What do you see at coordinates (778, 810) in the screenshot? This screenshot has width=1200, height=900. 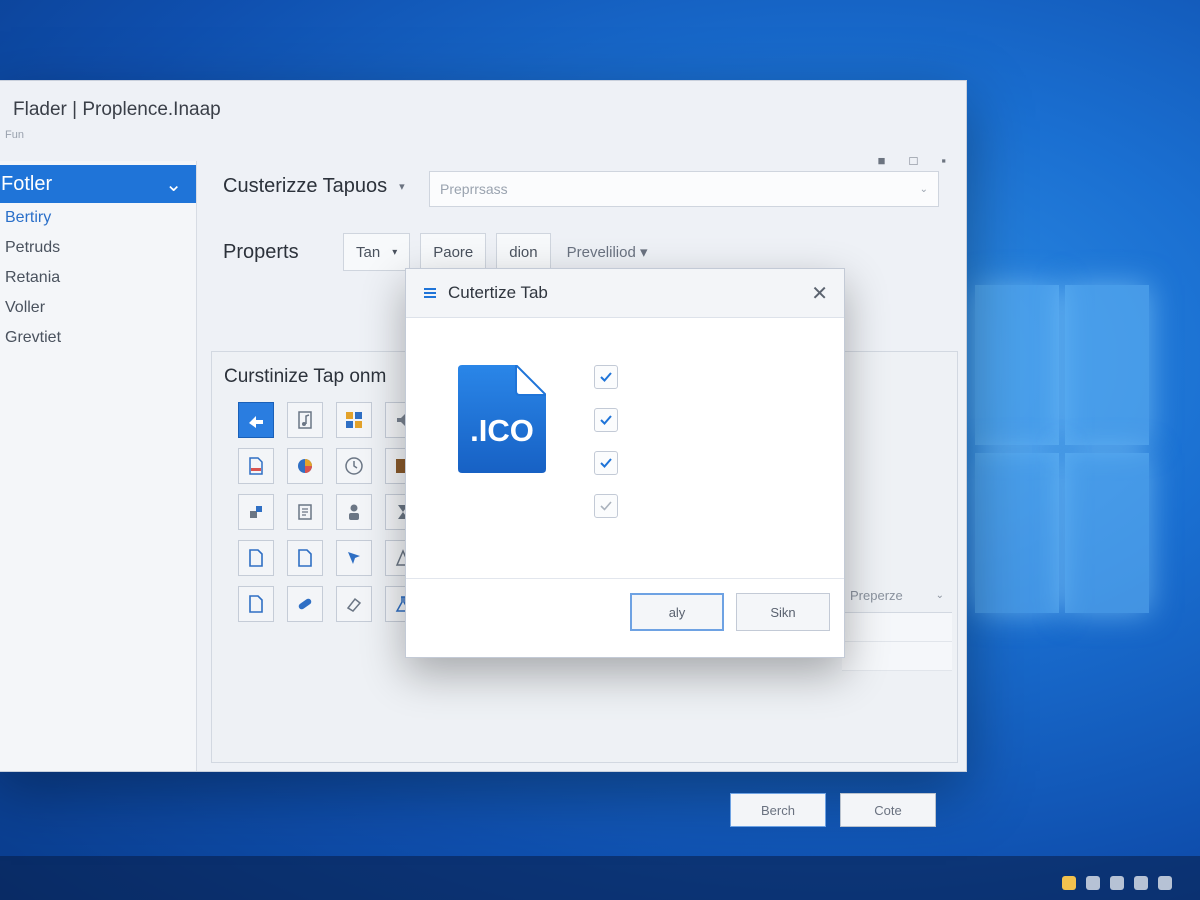 I see `primary-window-button: Berch` at bounding box center [778, 810].